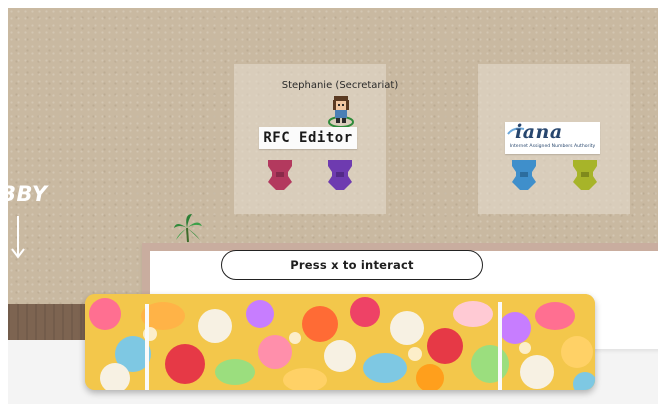 The height and width of the screenshot is (404, 658). Describe the element at coordinates (18, 237) in the screenshot. I see `down-arrow-icon` at that location.